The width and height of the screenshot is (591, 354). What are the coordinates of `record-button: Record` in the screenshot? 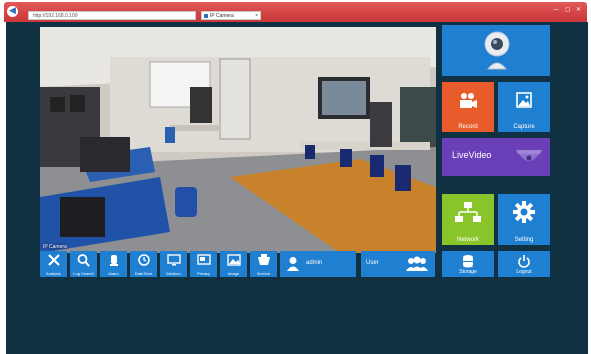 It's located at (468, 107).